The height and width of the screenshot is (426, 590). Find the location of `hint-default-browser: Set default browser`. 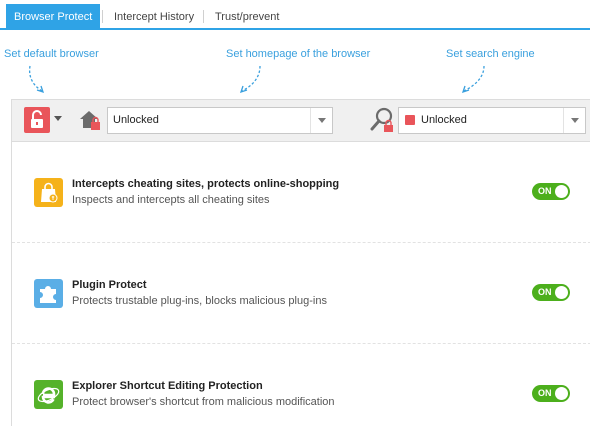

hint-default-browser: Set default browser is located at coordinates (51, 54).